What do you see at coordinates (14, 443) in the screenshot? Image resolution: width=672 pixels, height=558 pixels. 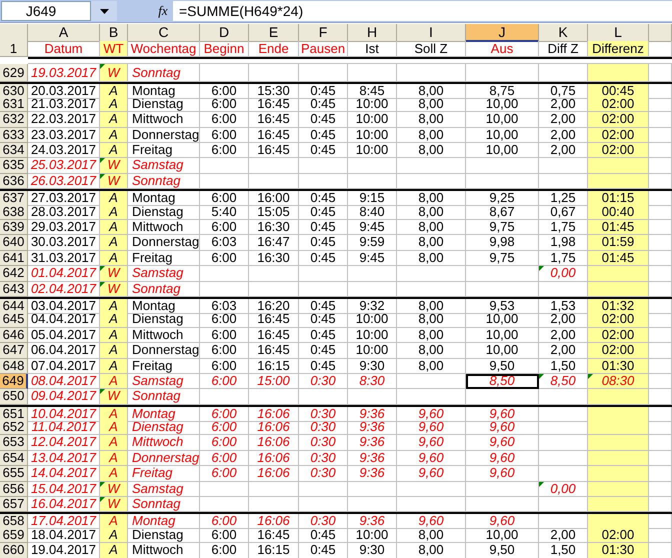 I see `row-header: 653` at bounding box center [14, 443].